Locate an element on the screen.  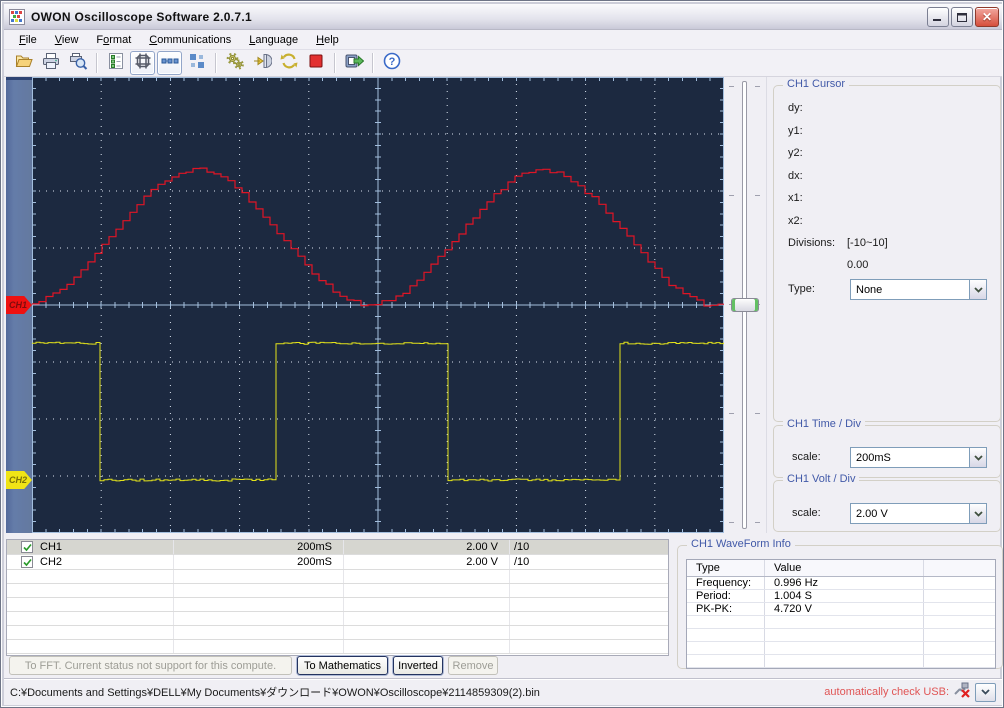
column-header: Type is located at coordinates (726, 568).